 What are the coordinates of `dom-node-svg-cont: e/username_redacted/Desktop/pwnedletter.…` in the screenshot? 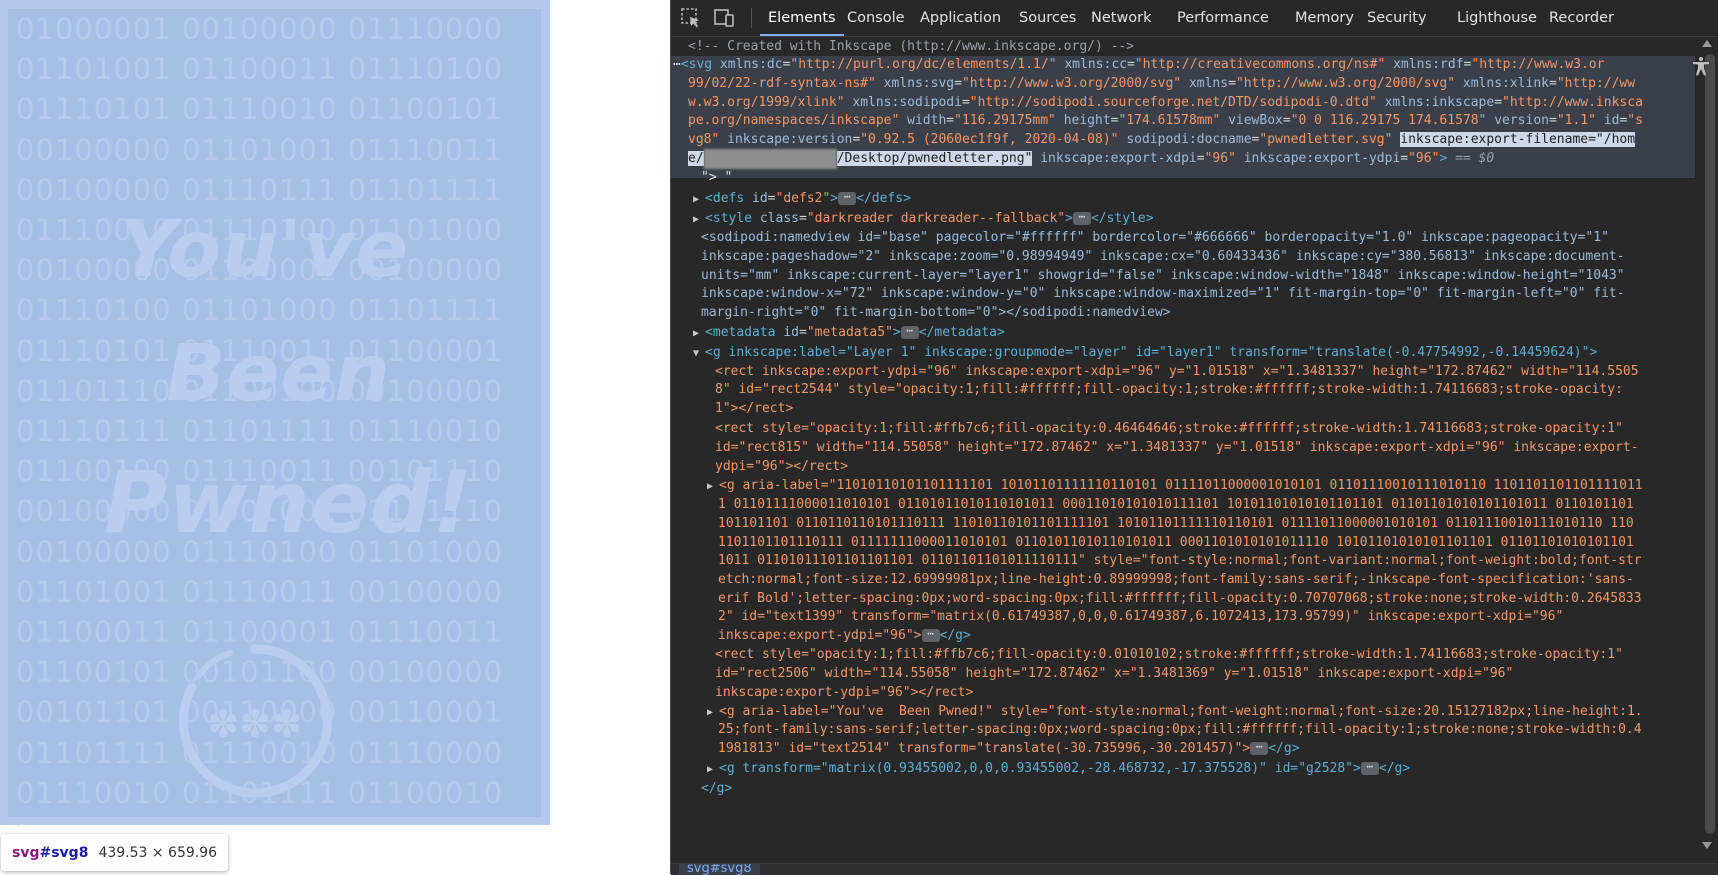 It's located at (1191, 159).